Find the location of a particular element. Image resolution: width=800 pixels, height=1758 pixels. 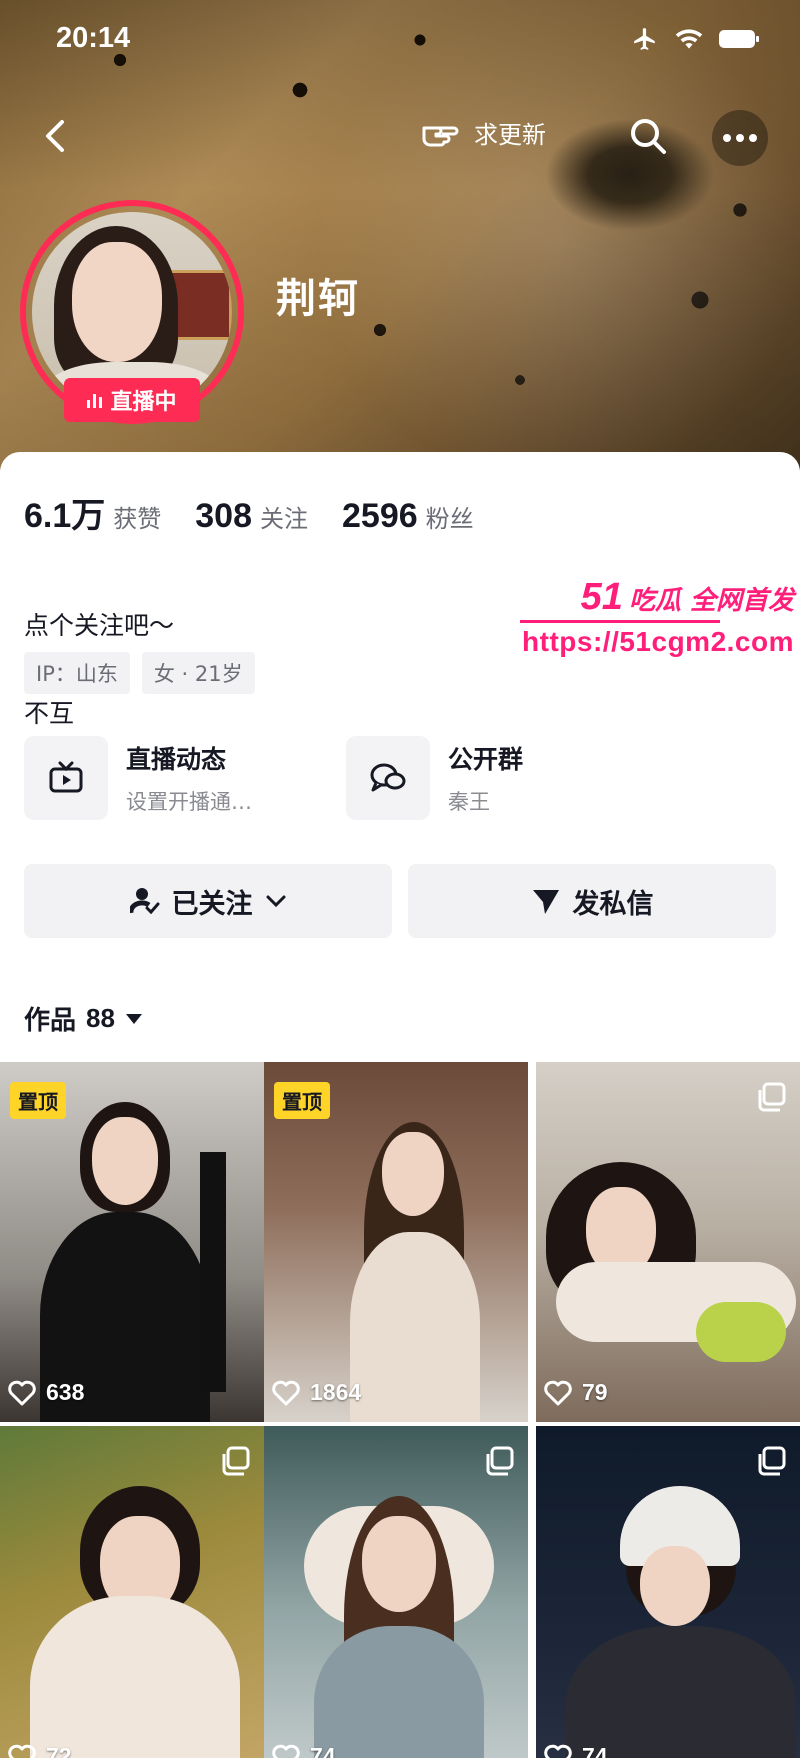

stat-value: 308 is located at coordinates (223, 516).